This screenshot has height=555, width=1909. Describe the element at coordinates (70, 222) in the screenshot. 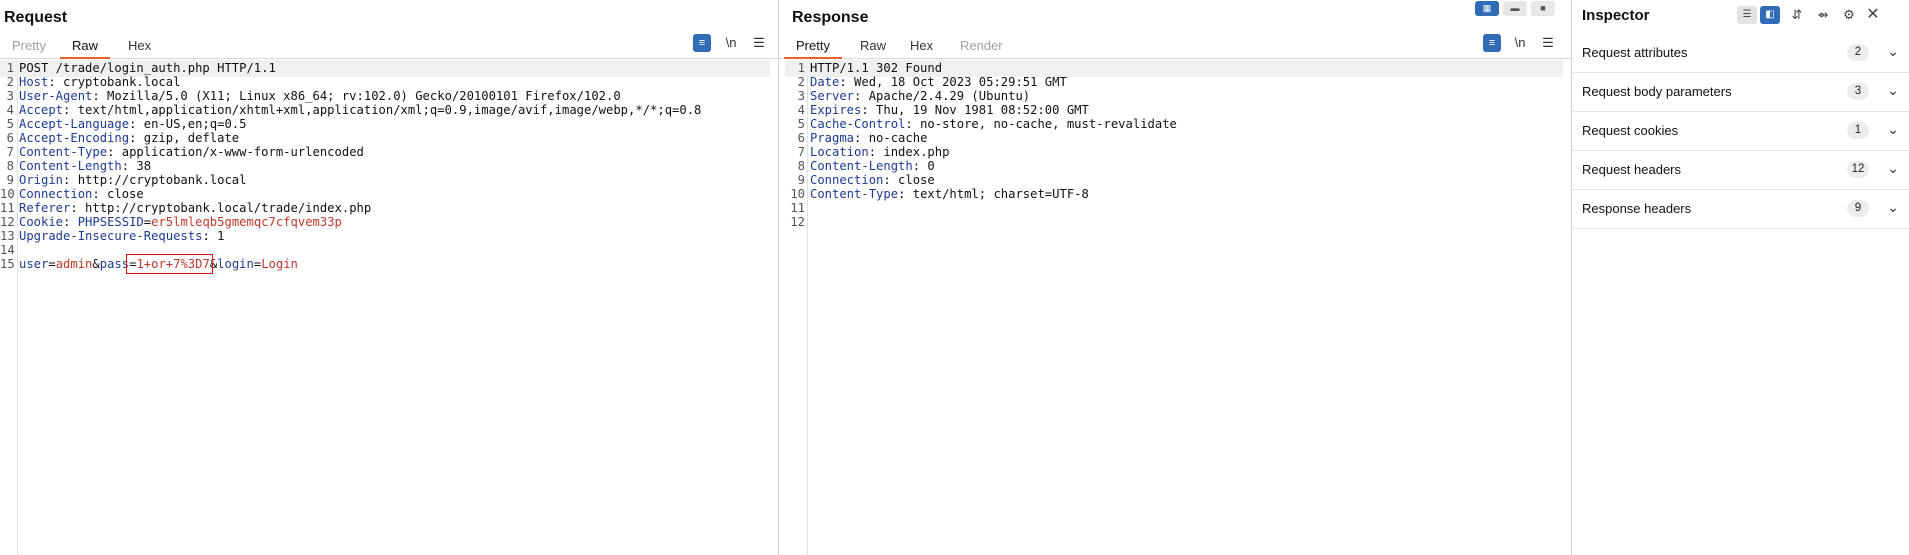

I see `header-value: :` at that location.